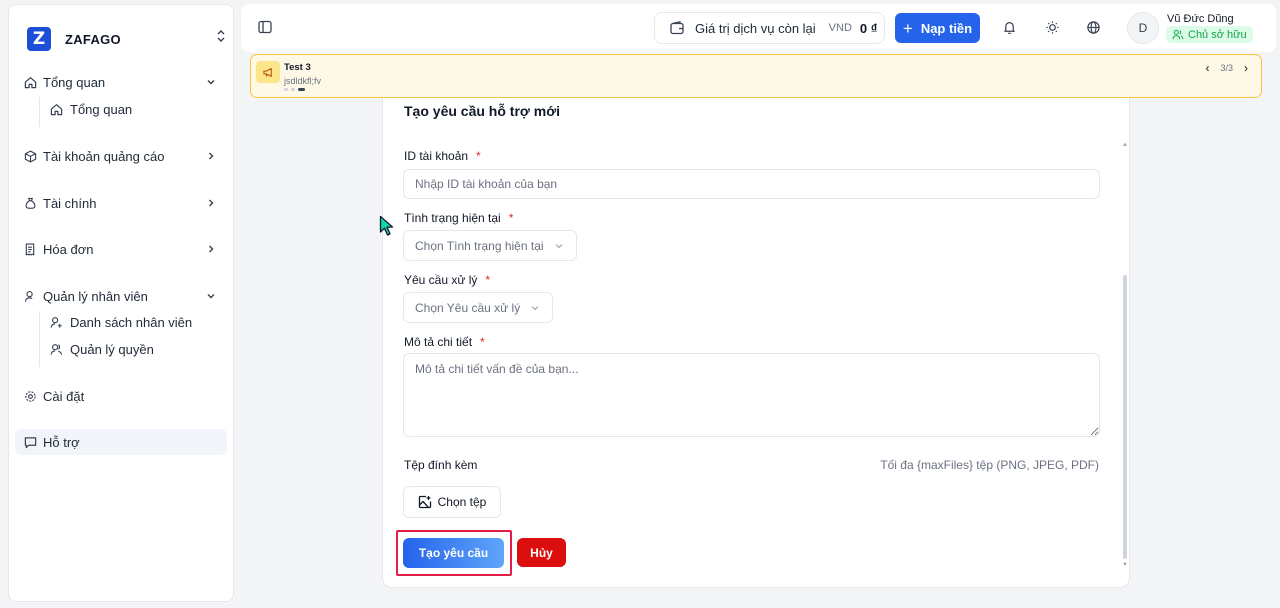 The image size is (1280, 608). I want to click on megaphone-icon, so click(268, 72).